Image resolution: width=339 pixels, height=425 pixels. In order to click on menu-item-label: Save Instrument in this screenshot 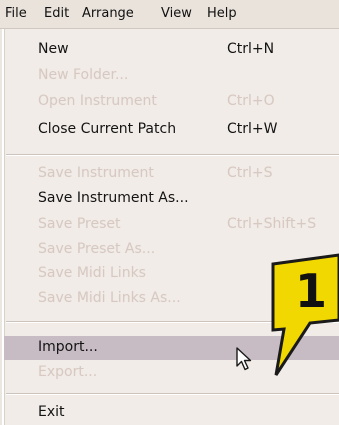, I will do `click(96, 173)`.